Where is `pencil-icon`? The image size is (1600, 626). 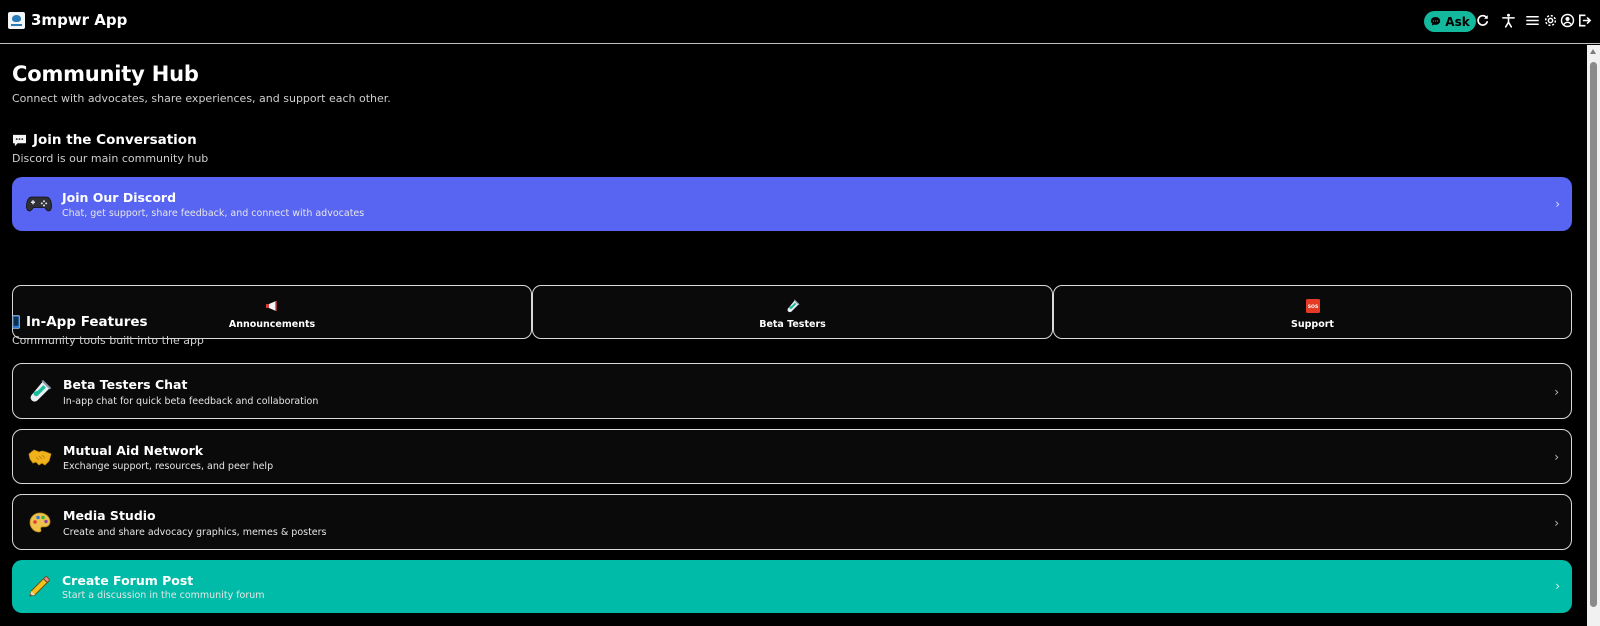
pencil-icon is located at coordinates (39, 587).